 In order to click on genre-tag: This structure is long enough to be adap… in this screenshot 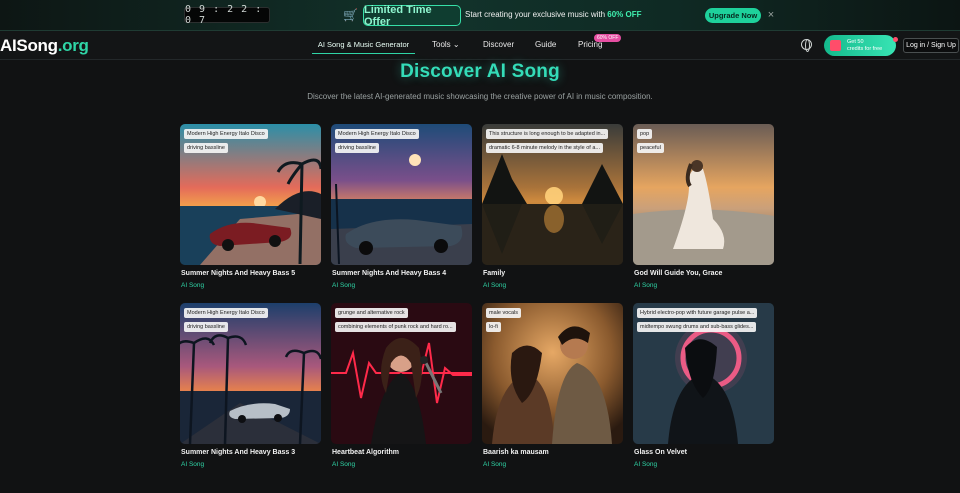, I will do `click(547, 134)`.